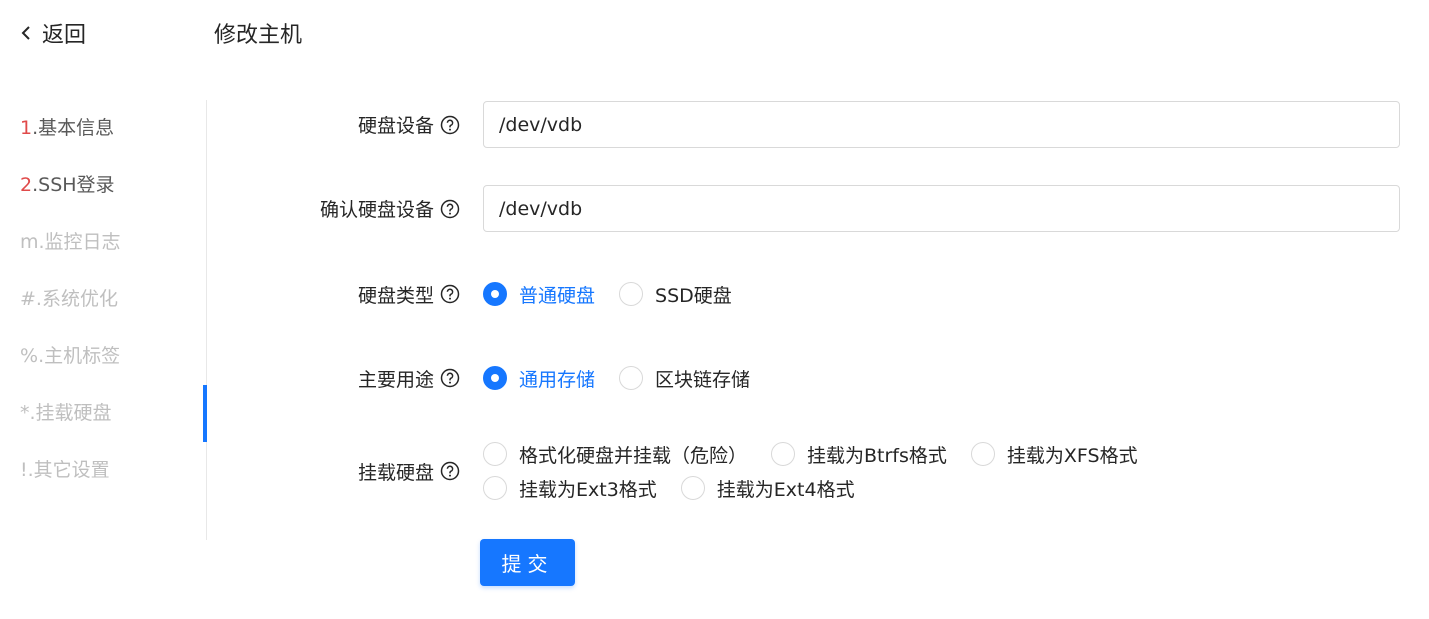  What do you see at coordinates (64, 35) in the screenshot?
I see `back-label: 返回` at bounding box center [64, 35].